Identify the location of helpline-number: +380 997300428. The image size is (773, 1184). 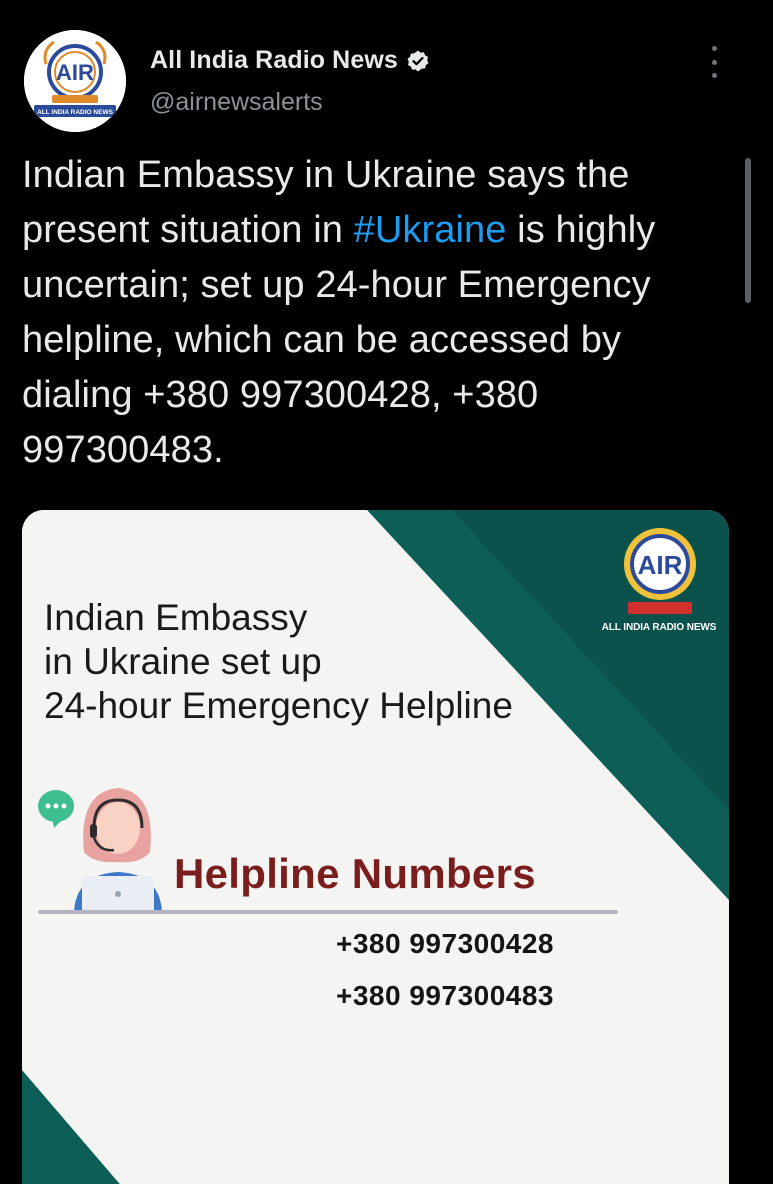
(445, 943).